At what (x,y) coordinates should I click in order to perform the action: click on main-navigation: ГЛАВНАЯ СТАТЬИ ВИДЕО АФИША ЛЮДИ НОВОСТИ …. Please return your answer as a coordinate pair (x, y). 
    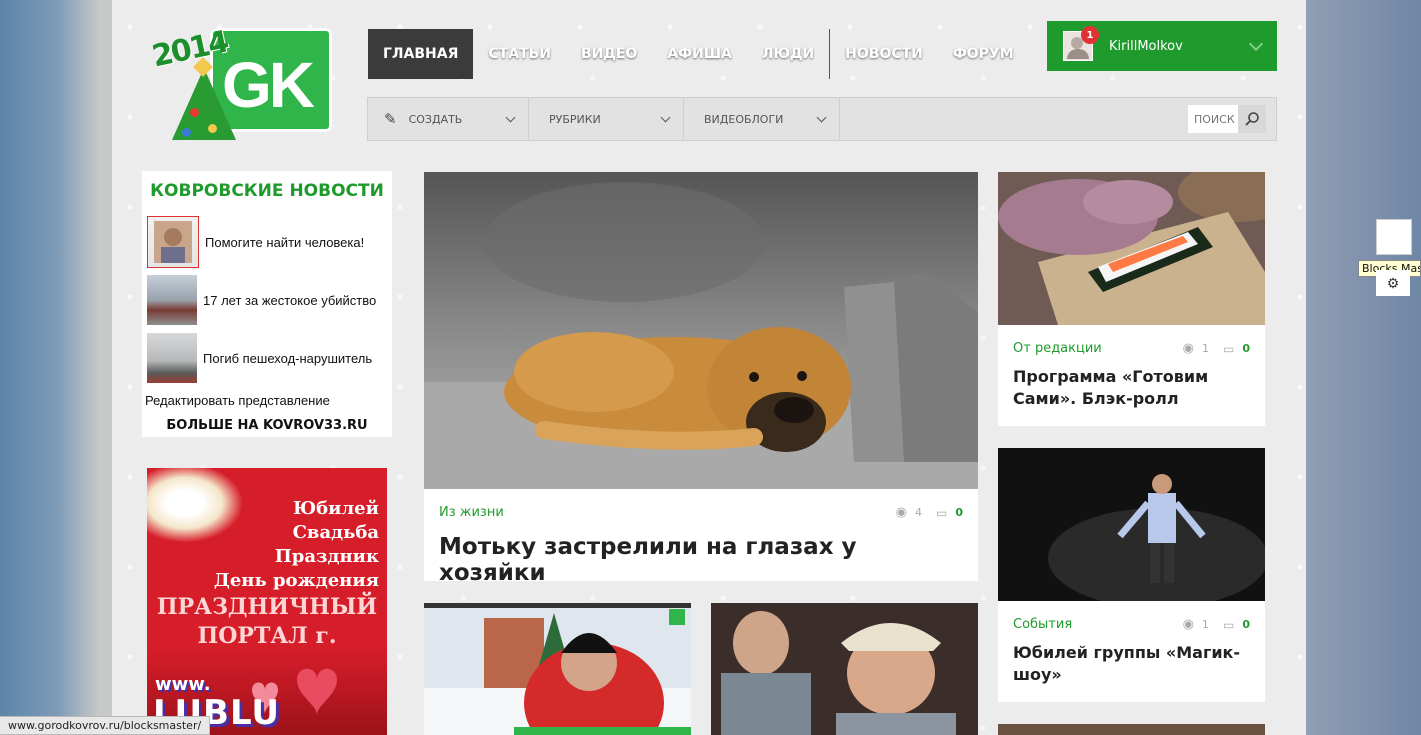
    Looking at the image, I should click on (698, 54).